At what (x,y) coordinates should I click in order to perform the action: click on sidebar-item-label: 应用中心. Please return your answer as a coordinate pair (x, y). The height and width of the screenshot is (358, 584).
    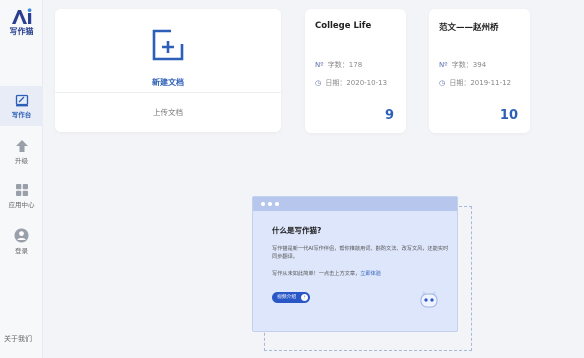
    Looking at the image, I should click on (21, 205).